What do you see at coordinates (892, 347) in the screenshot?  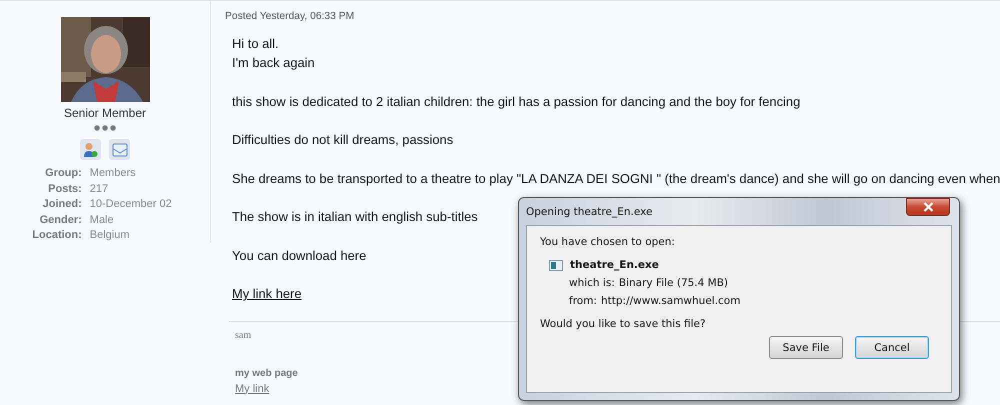 I see `dialog-button: Cancel` at bounding box center [892, 347].